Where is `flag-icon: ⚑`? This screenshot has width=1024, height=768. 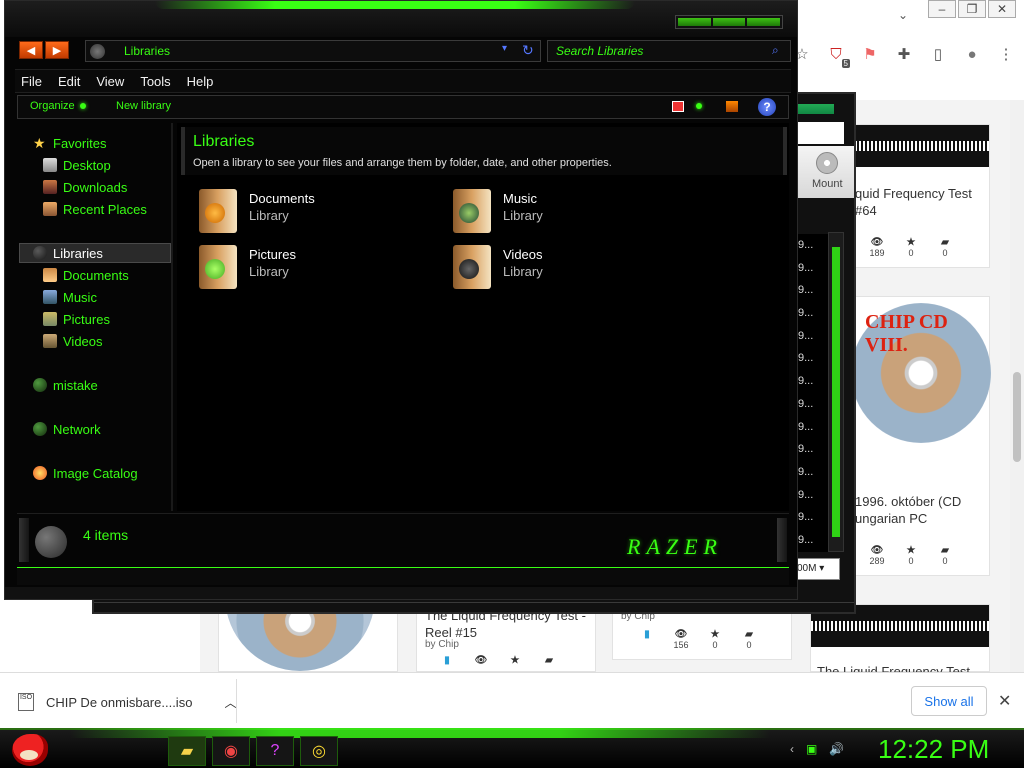
flag-icon: ⚑ is located at coordinates (870, 54).